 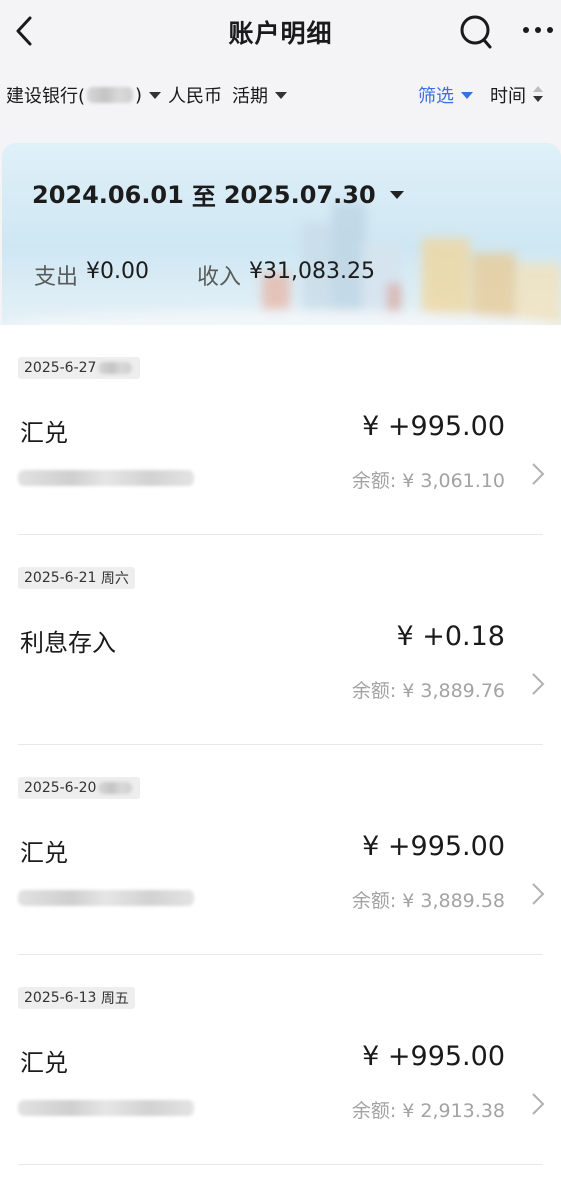 What do you see at coordinates (428, 901) in the screenshot?
I see `transaction-balance: 余额: ¥ 3,889.58` at bounding box center [428, 901].